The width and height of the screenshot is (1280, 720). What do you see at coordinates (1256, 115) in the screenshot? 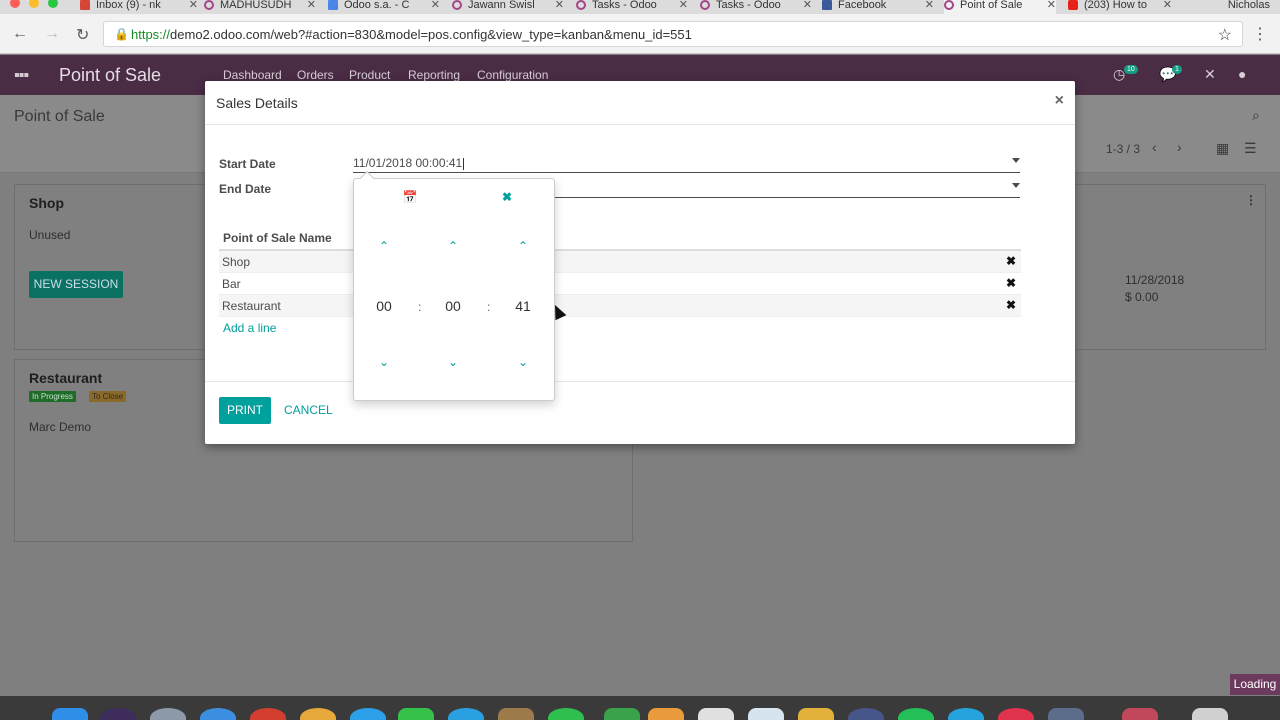
I see `search-icon: ⌕` at bounding box center [1256, 115].